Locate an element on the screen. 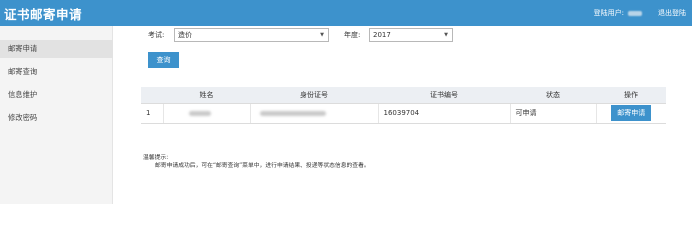  column-header-action: 操作 is located at coordinates (631, 95).